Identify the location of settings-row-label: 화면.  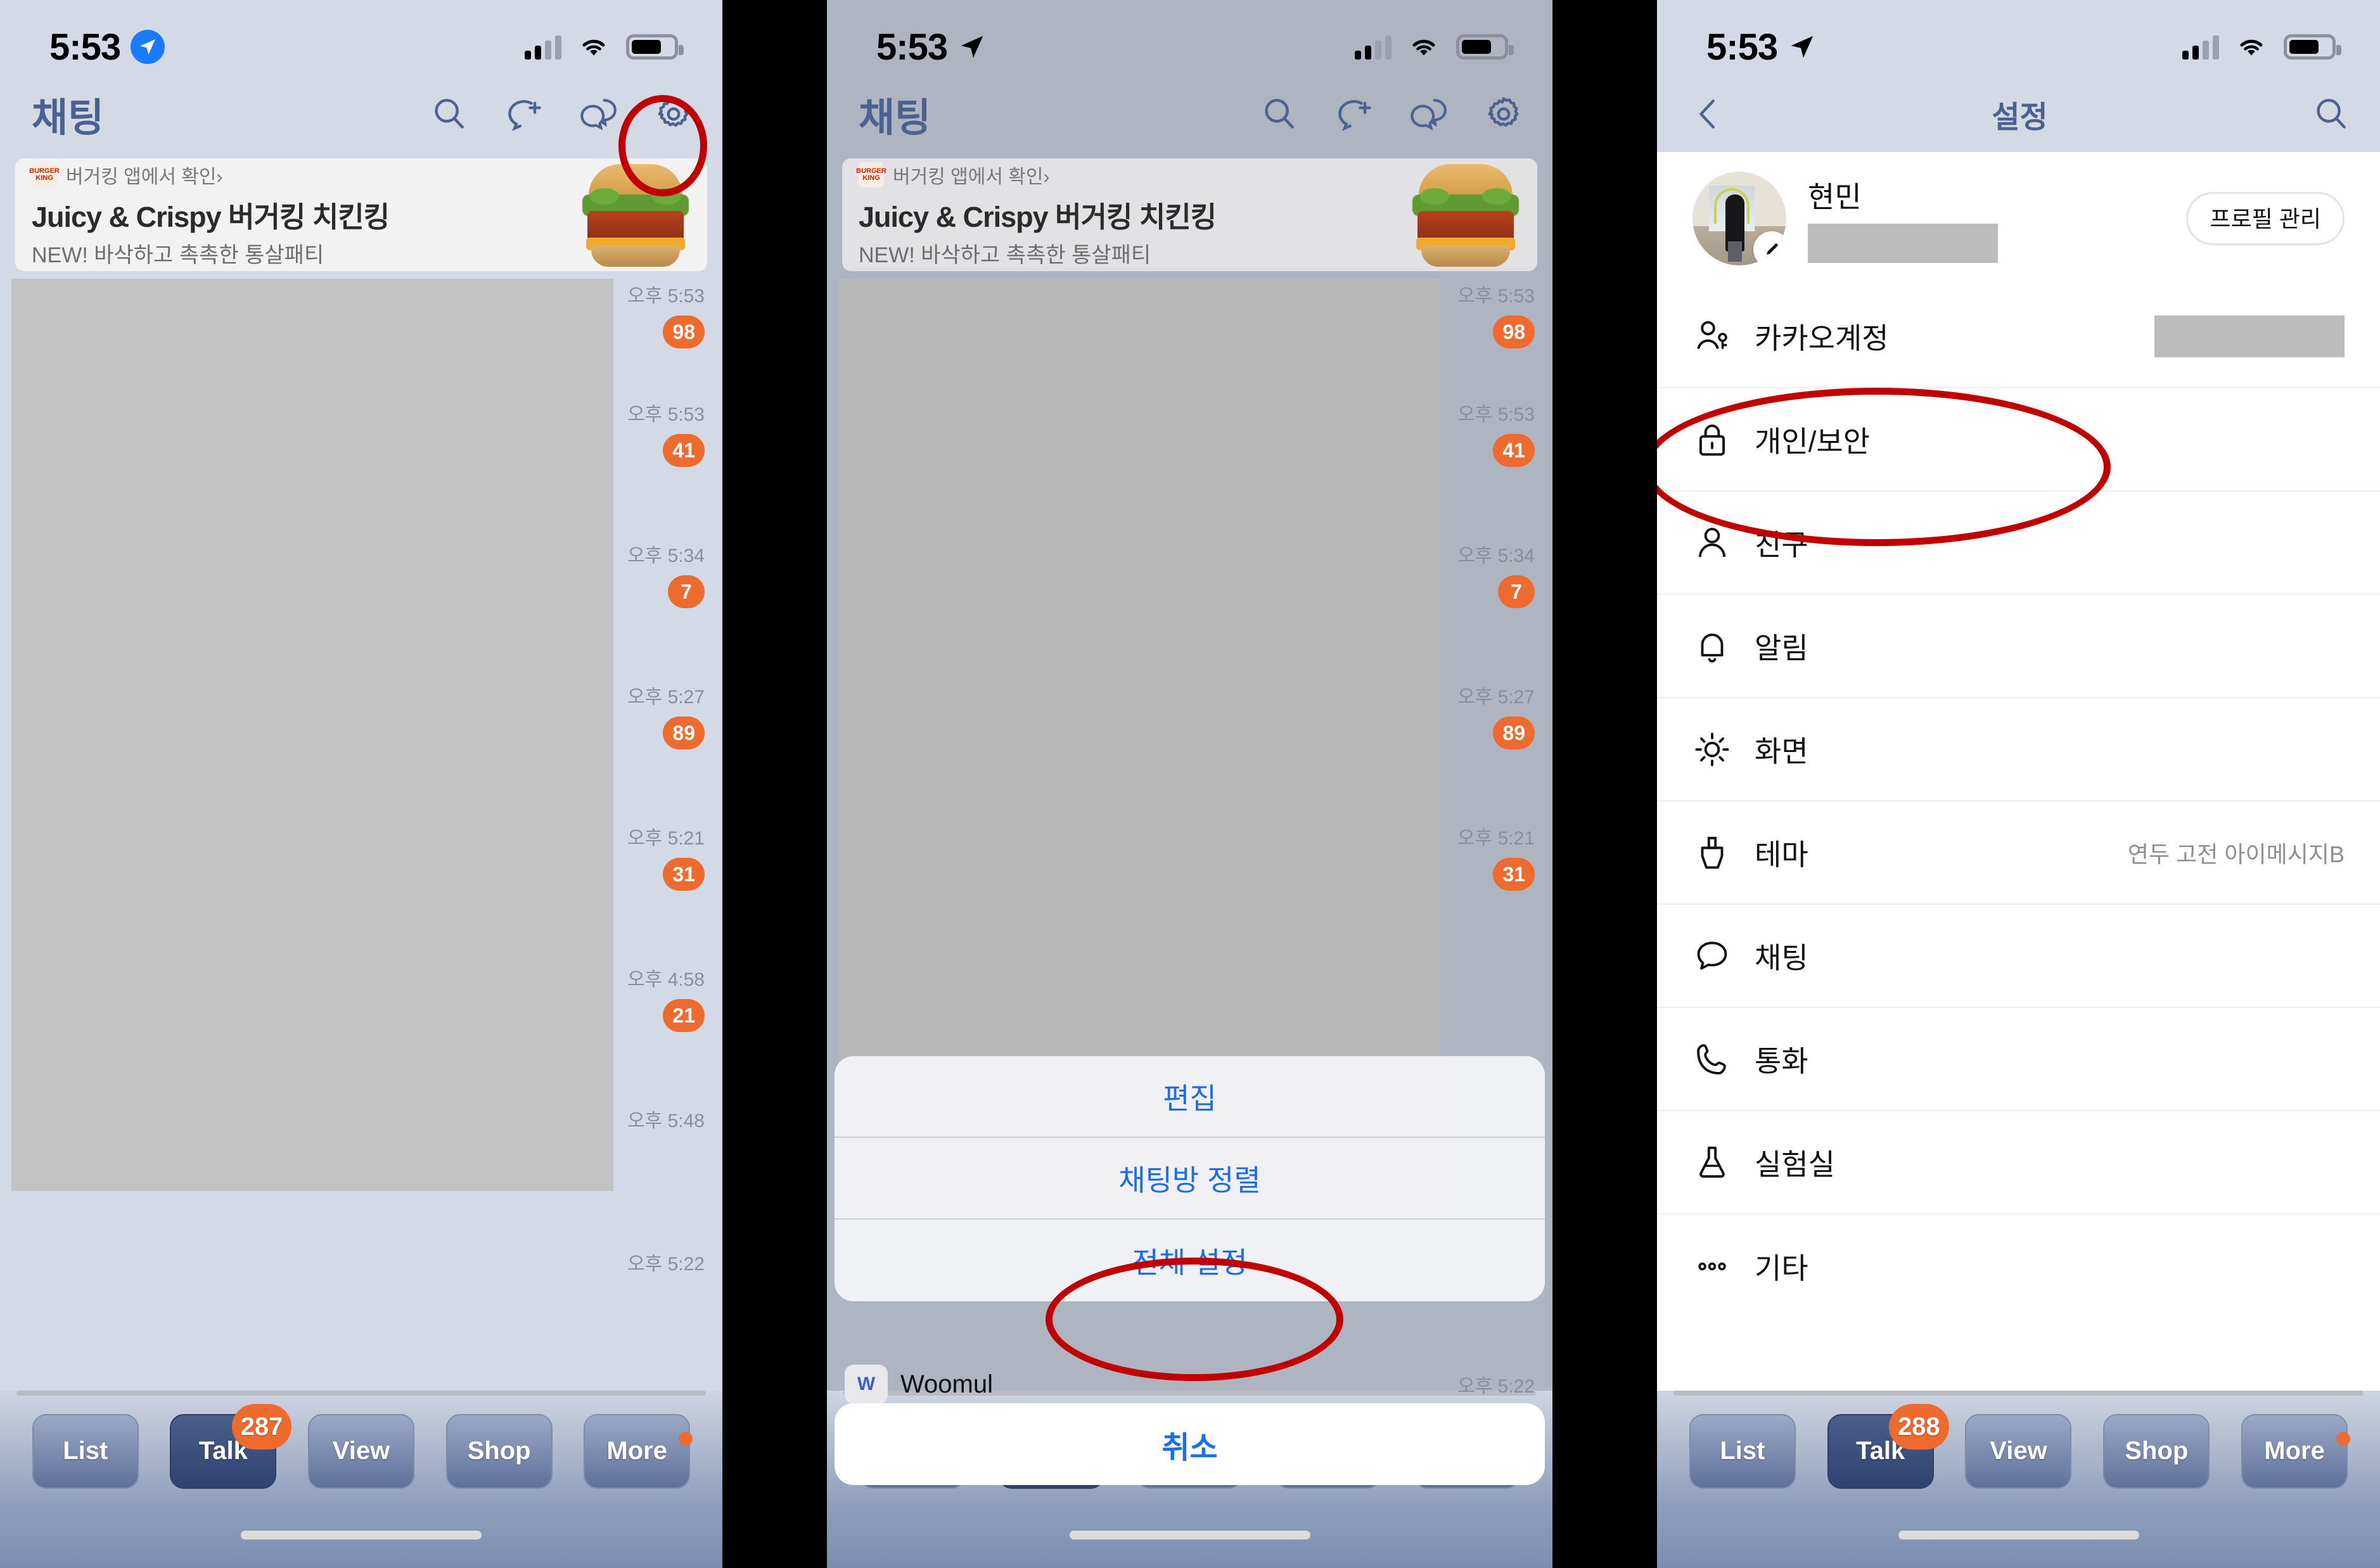
(1782, 751).